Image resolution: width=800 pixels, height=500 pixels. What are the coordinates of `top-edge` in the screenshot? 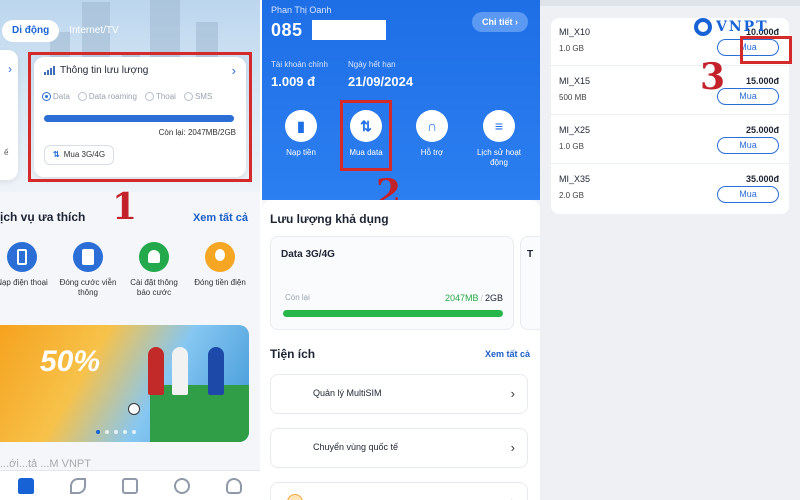 It's located at (670, 3).